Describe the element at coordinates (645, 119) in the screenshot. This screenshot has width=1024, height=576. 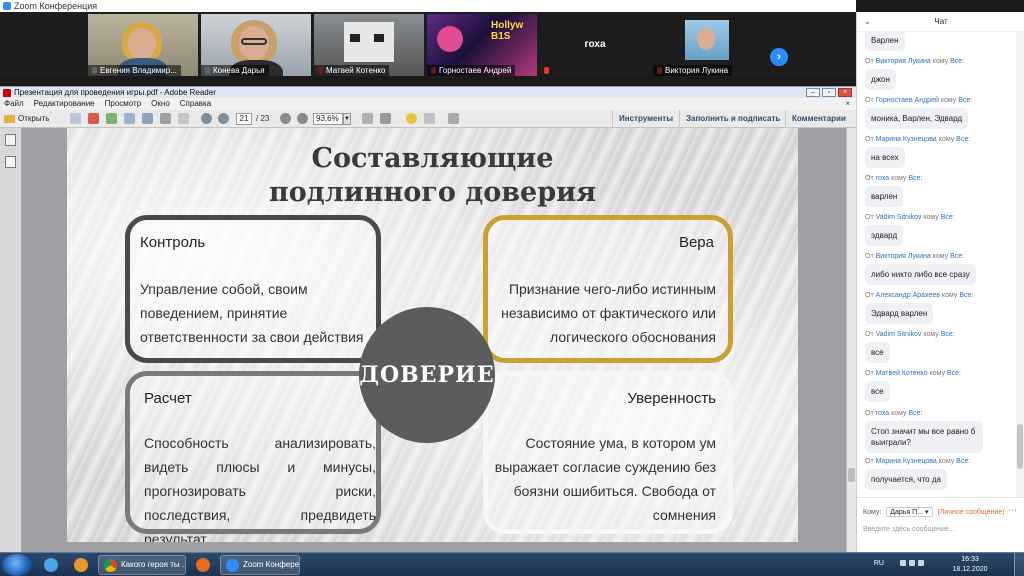
I see `tools-button: Инструменты` at that location.